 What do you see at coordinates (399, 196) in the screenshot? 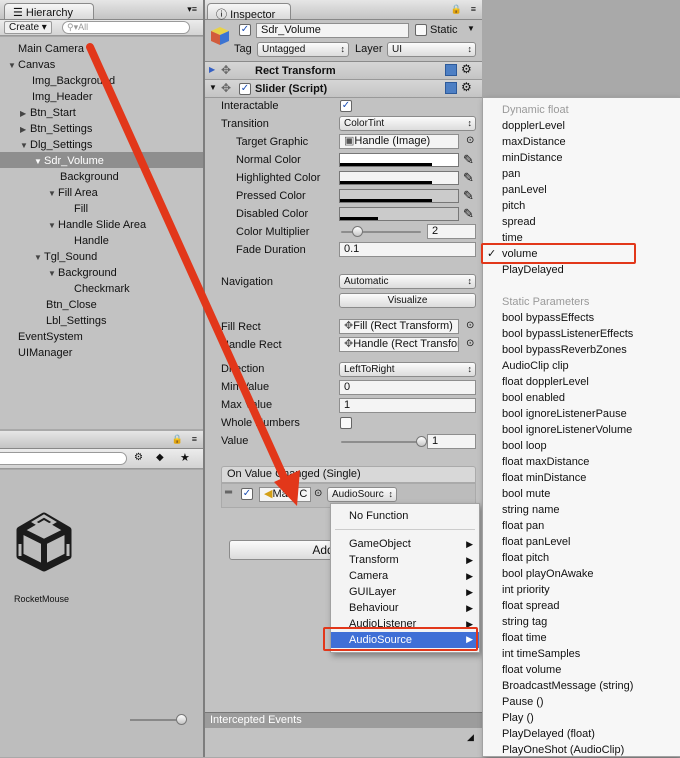
I see `pressed-color-swatch` at bounding box center [399, 196].